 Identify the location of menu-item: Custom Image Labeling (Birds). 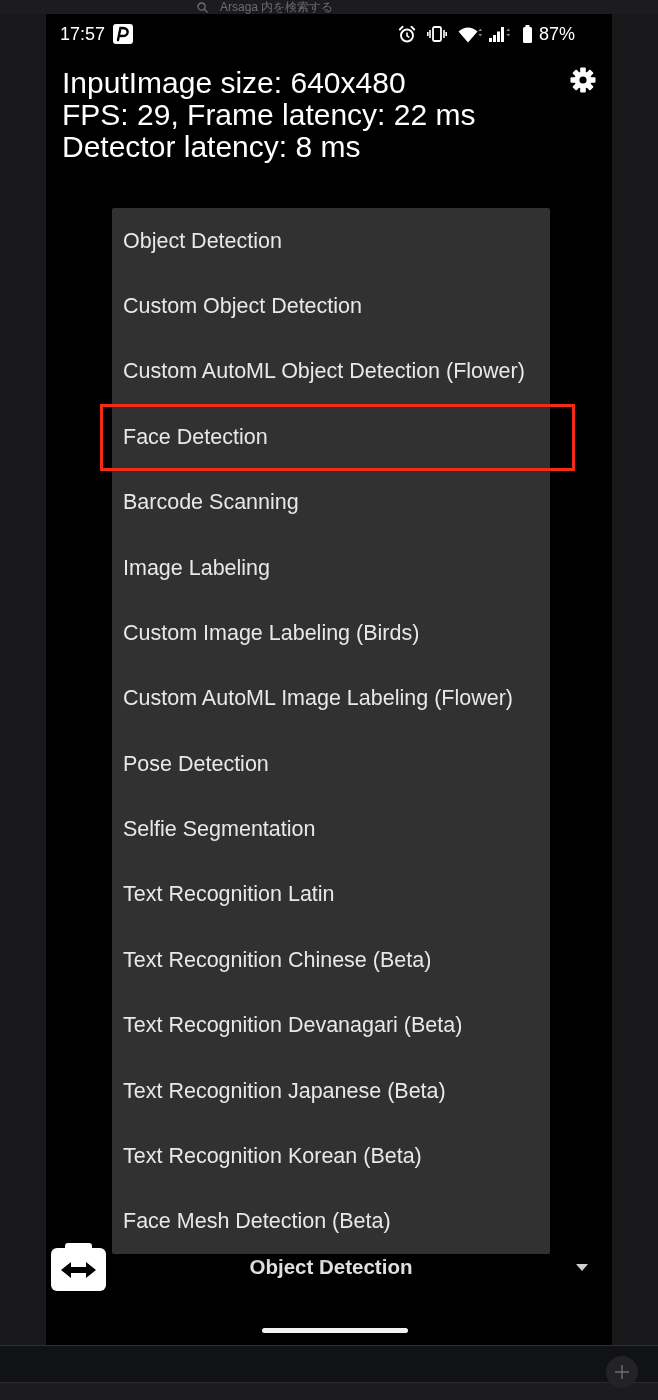
(331, 633).